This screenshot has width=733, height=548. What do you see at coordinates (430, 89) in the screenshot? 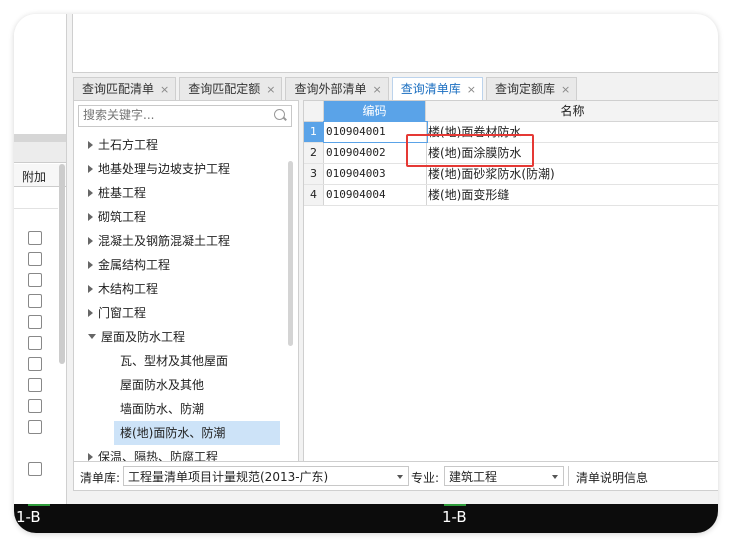
I see `tab-label: 查询清单库` at bounding box center [430, 89].